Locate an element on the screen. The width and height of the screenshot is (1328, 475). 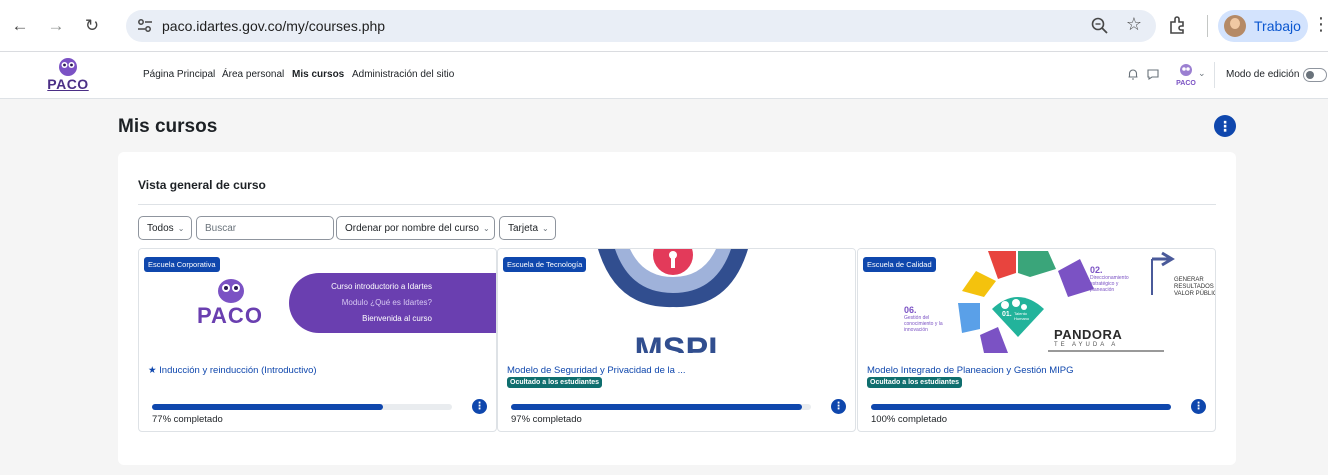
extensions-icon is located at coordinates (1177, 25).